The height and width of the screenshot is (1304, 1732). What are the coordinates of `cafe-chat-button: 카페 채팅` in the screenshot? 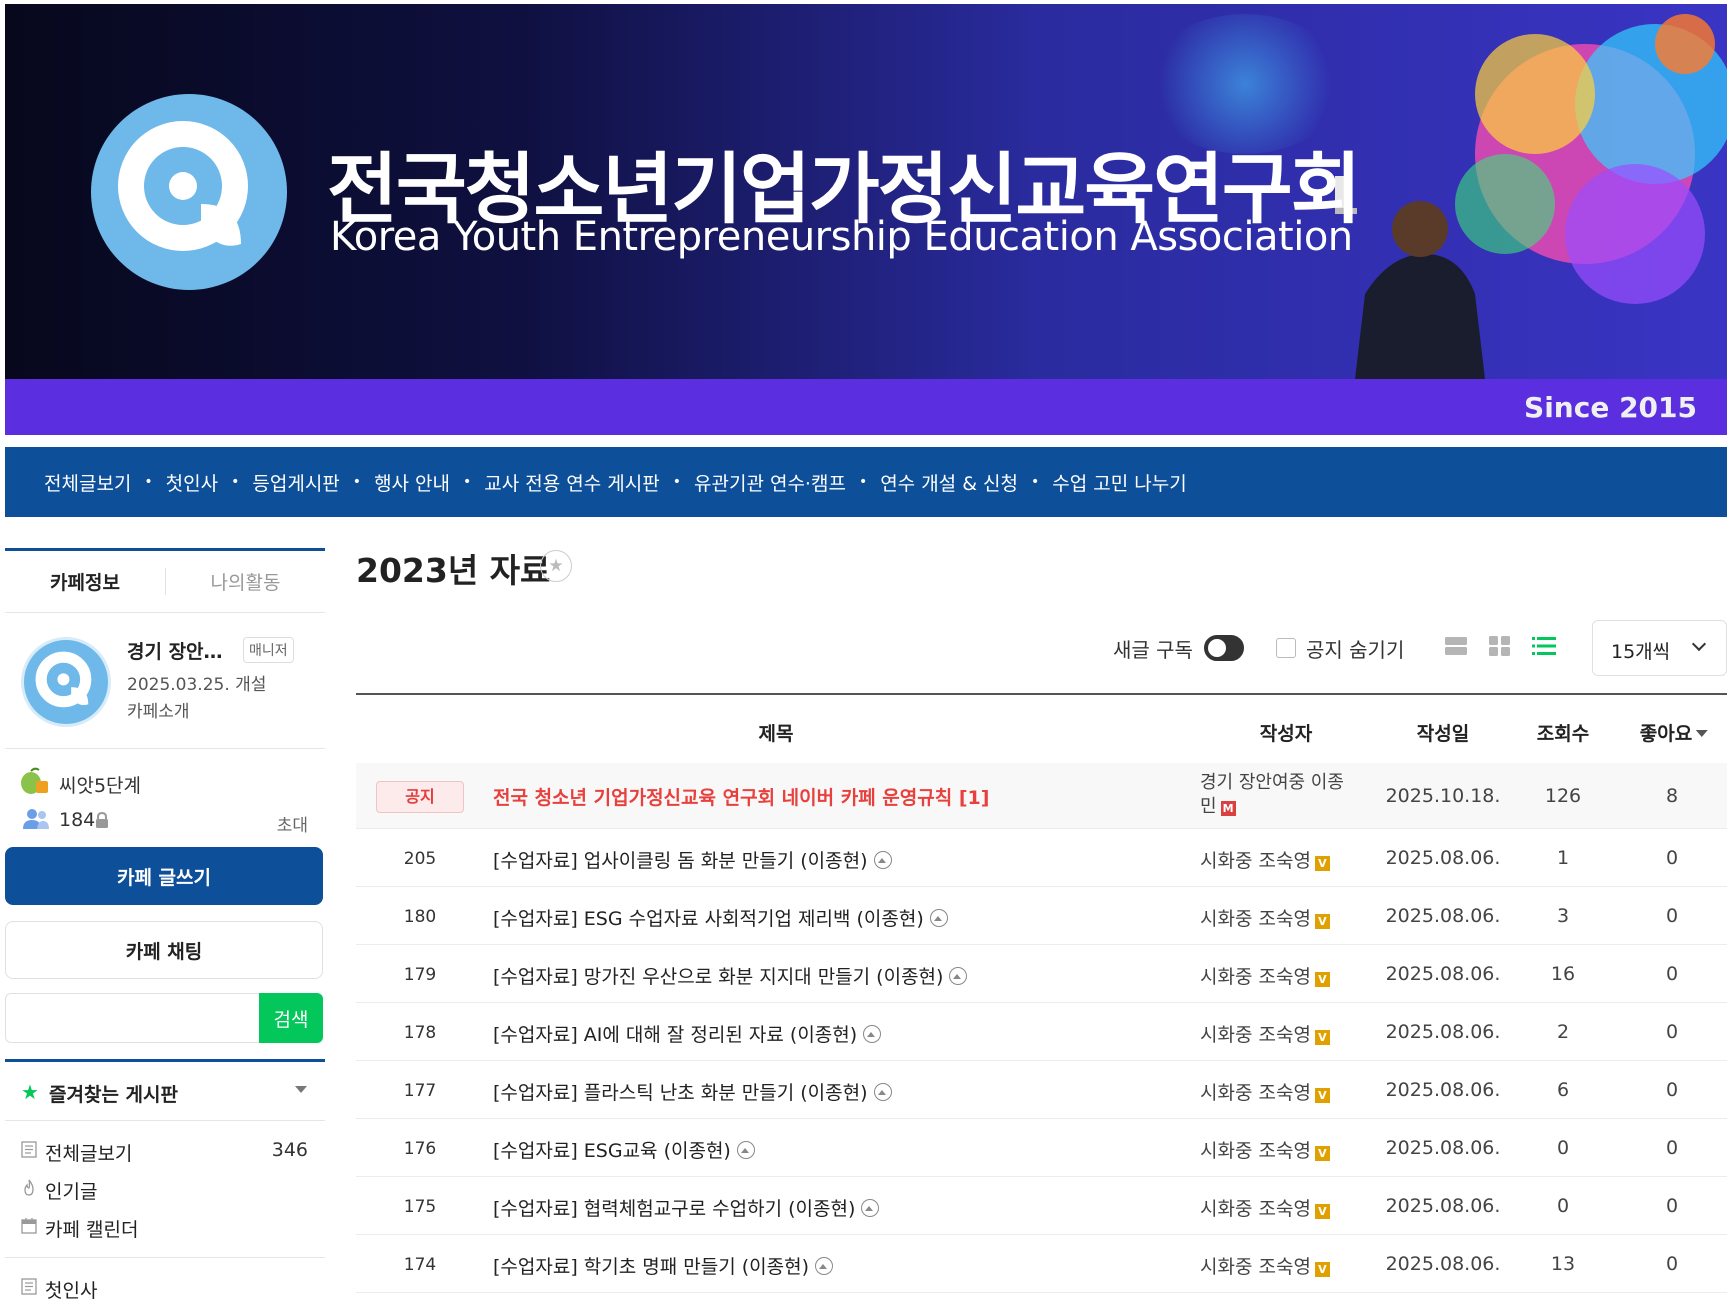 It's located at (164, 950).